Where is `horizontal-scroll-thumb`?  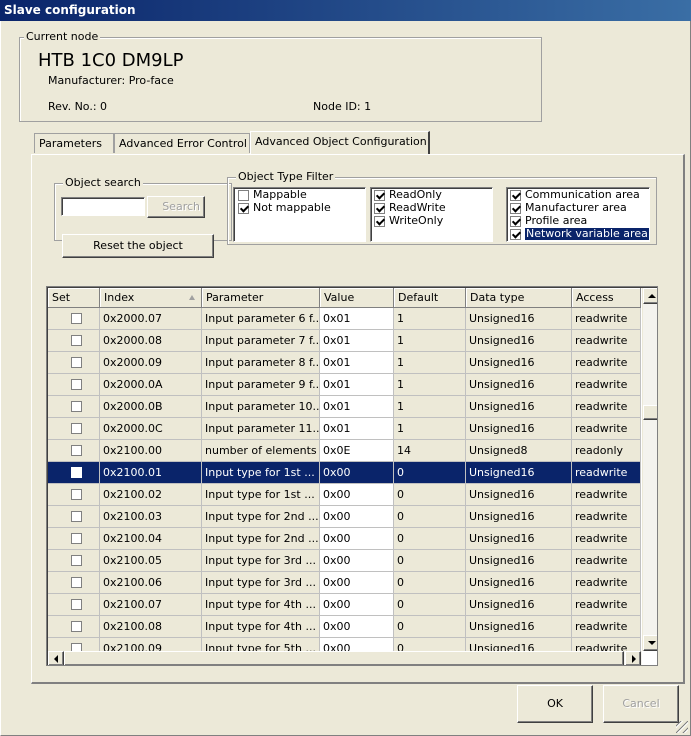 horizontal-scroll-thumb is located at coordinates (344, 658).